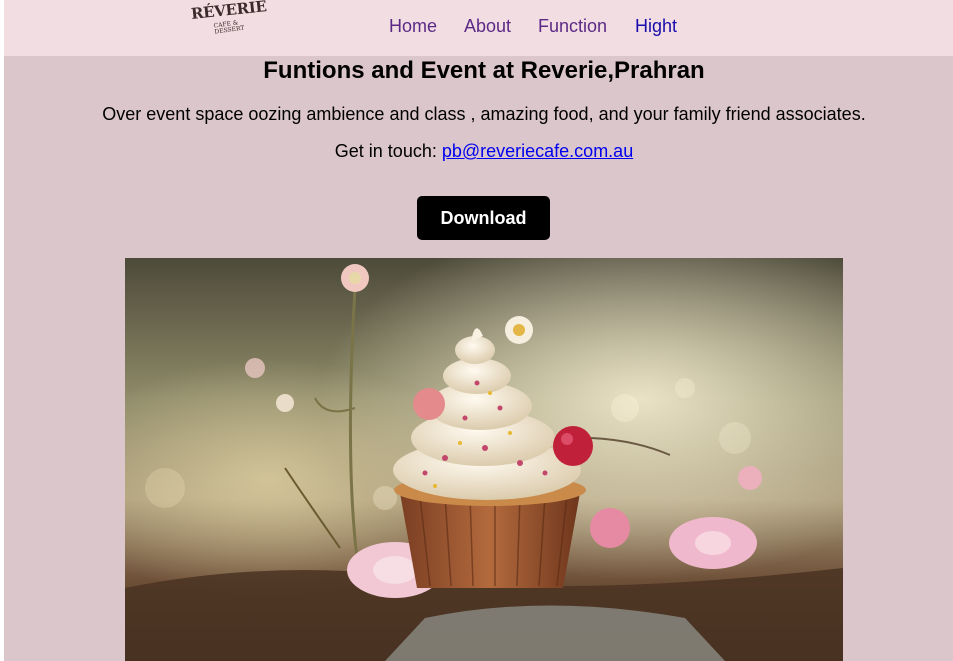  I want to click on download-button: Download, so click(483, 218).